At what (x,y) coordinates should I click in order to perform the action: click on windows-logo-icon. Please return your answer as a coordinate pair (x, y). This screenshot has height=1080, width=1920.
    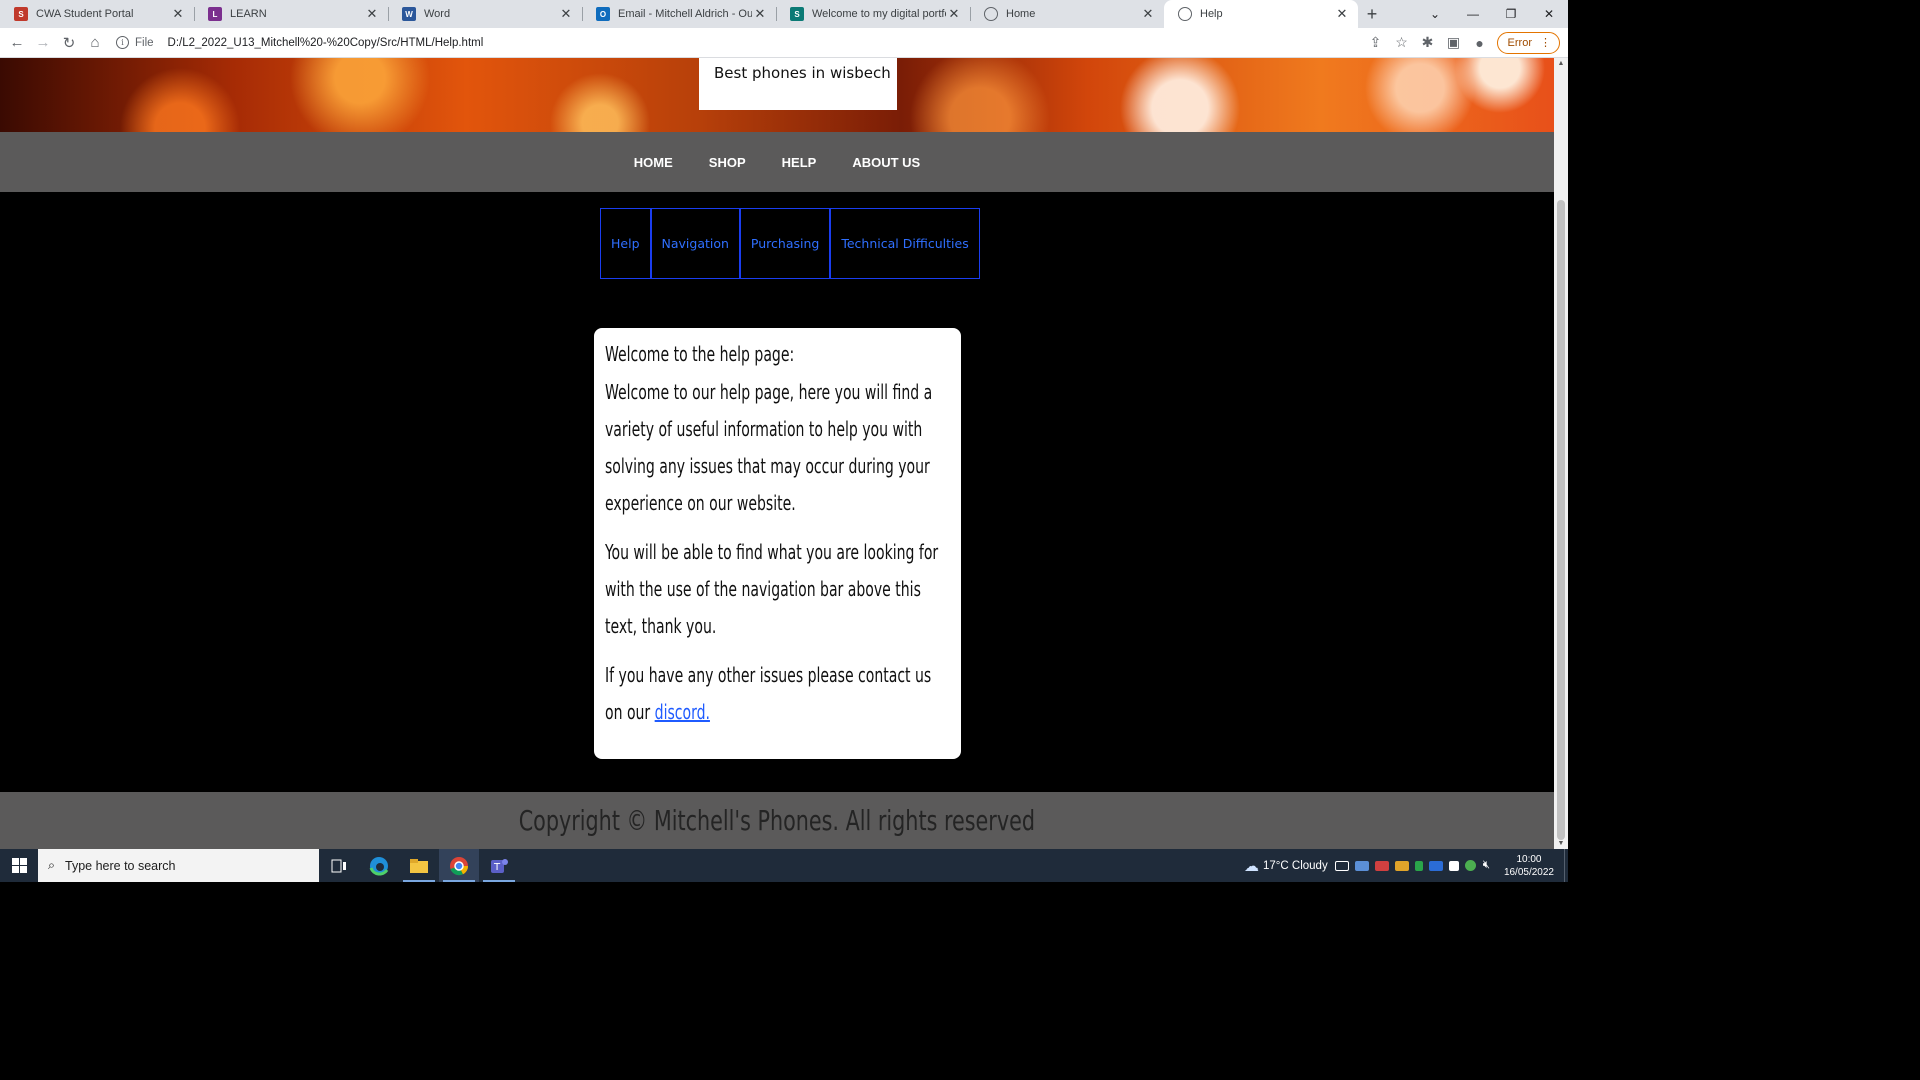
    Looking at the image, I should click on (19, 865).